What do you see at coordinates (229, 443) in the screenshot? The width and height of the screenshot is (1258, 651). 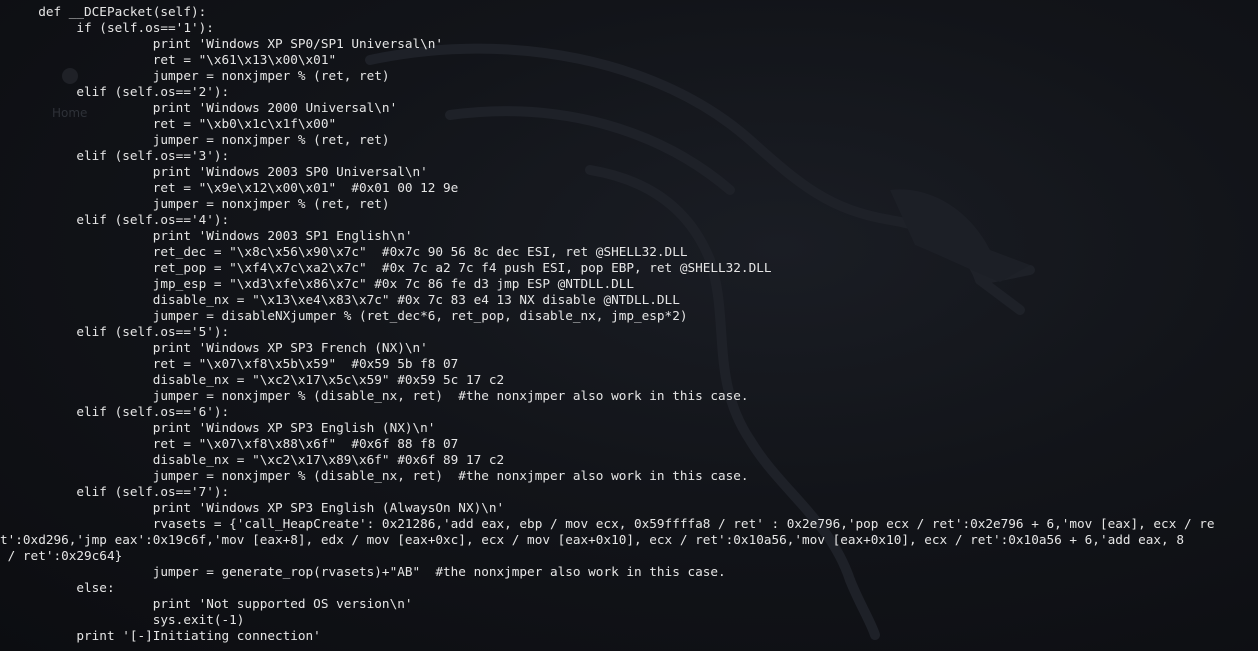 I see `code-line: ret = "\x07\xf8\x88\x6f" #0x6f 88 f8 07` at bounding box center [229, 443].